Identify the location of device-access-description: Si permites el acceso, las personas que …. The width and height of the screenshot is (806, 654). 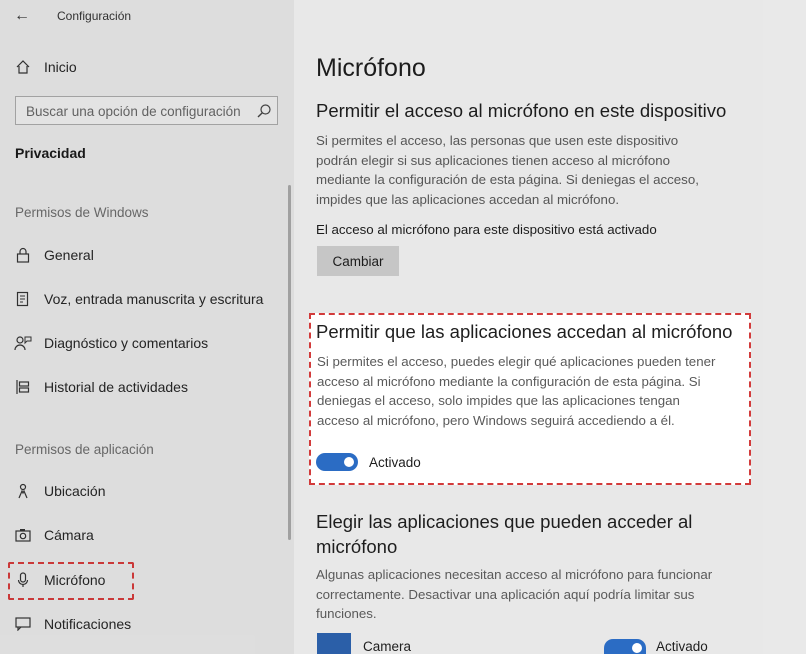
(507, 170).